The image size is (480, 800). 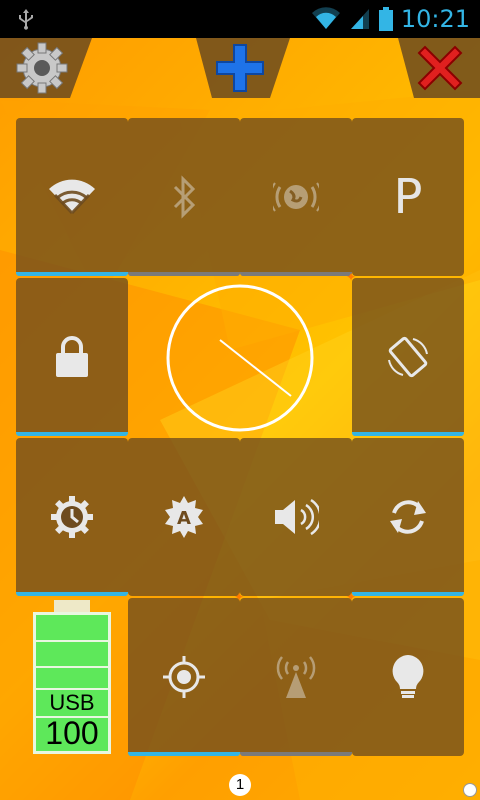 I want to click on sync-tile, so click(x=408, y=517).